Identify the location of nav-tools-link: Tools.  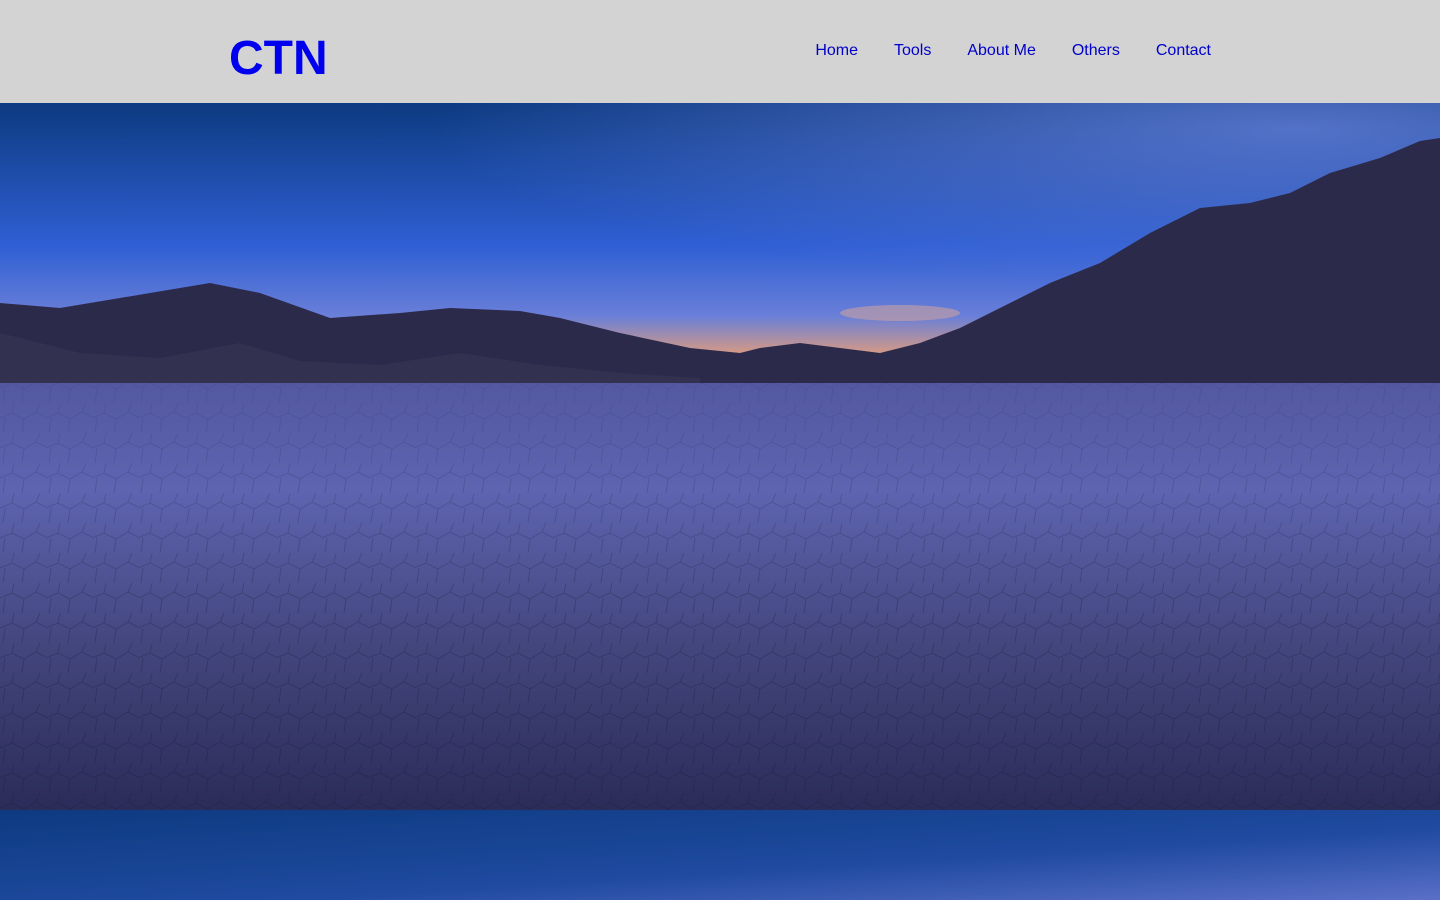
(912, 51).